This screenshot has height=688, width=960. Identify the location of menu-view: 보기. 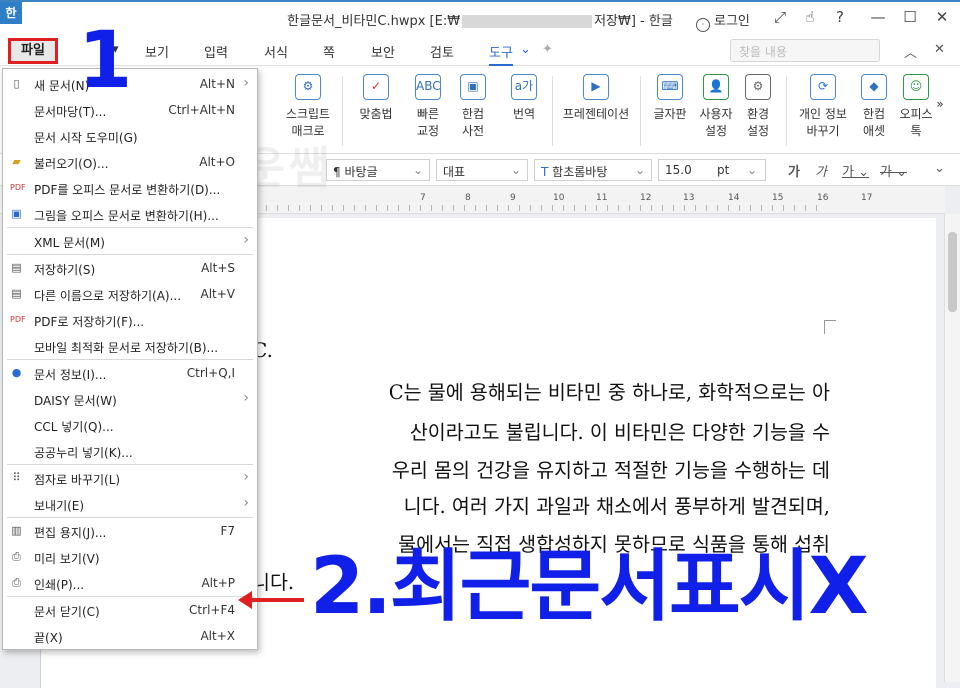
(157, 51).